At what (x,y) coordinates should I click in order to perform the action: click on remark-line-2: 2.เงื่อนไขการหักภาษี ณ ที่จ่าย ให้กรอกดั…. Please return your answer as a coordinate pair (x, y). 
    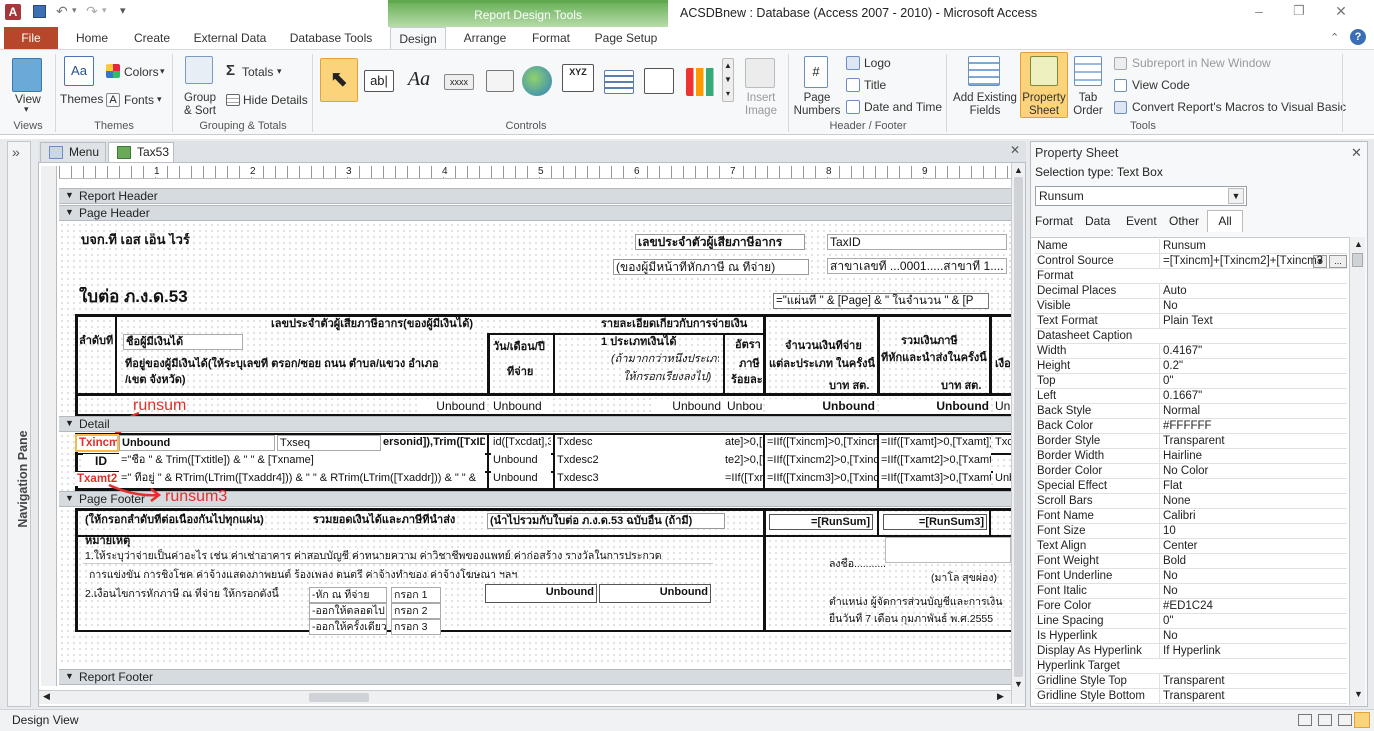
    Looking at the image, I should click on (198, 594).